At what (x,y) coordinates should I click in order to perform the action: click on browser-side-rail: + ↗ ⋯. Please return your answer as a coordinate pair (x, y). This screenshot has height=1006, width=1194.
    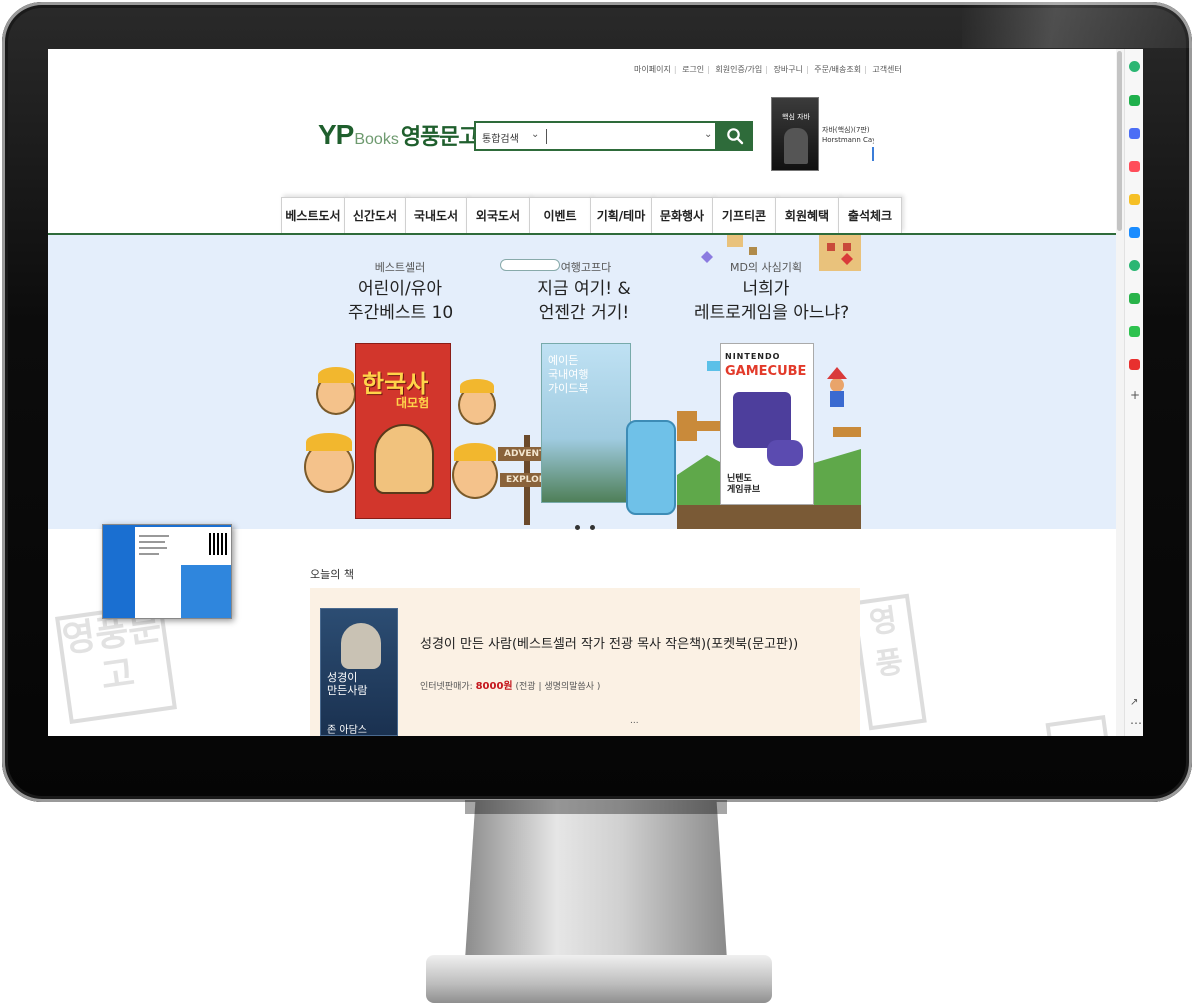
    Looking at the image, I should click on (1133, 392).